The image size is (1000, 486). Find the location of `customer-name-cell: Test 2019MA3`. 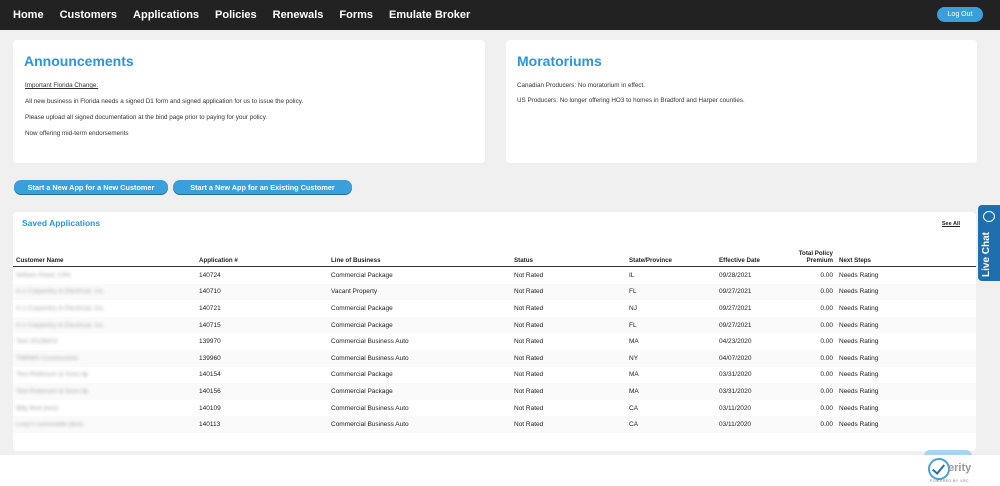

customer-name-cell: Test 2019MA3 is located at coordinates (104, 341).